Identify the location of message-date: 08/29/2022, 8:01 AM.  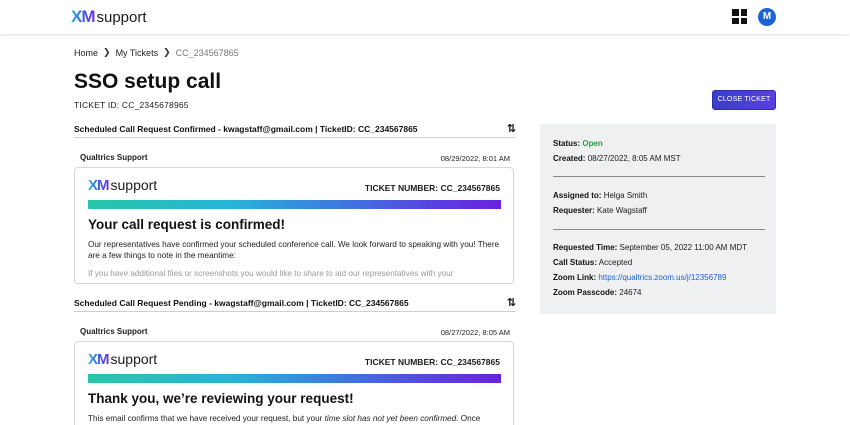
(475, 158).